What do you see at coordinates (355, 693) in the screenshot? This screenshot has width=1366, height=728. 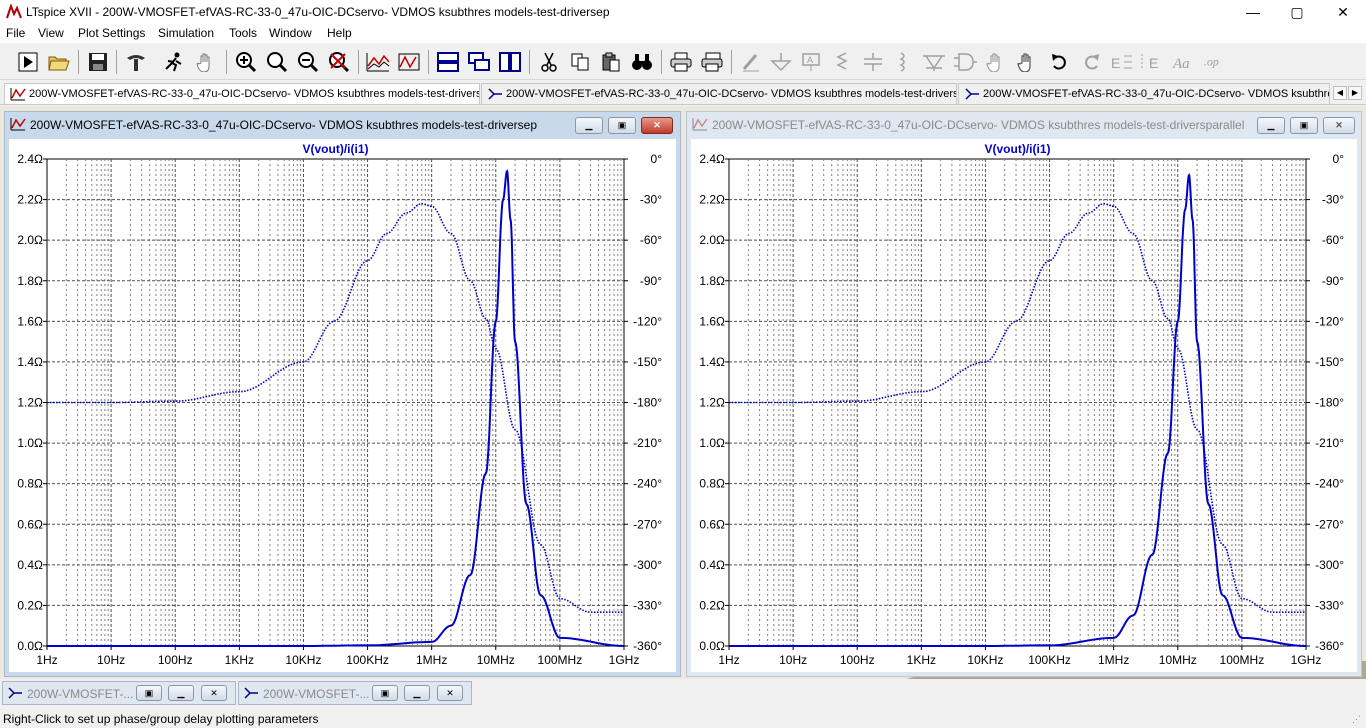 I see `minimized-window-2: 200W-VMOSFET-... ▣ ▁ ✕` at bounding box center [355, 693].